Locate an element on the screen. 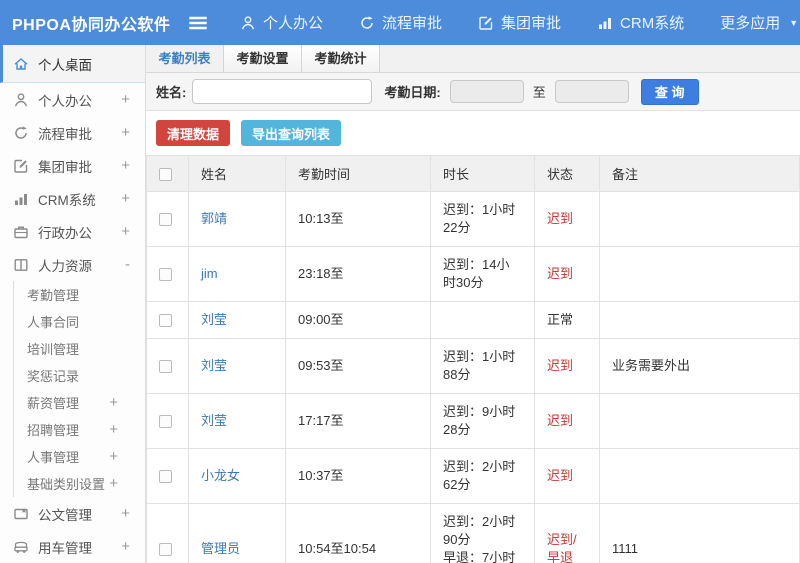  sidebar-item-crm-system: CRM系统 + is located at coordinates (72, 198).